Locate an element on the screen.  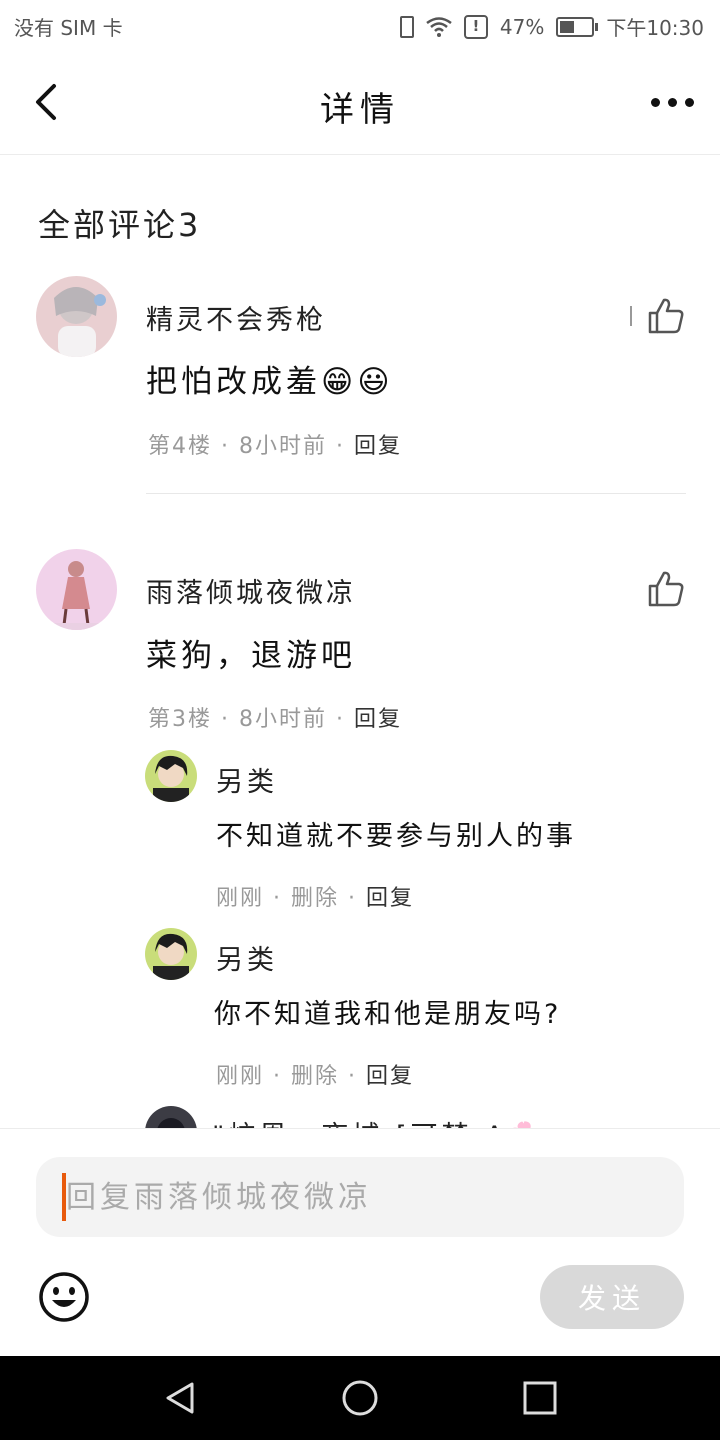
wifi-icon is located at coordinates (439, 26).